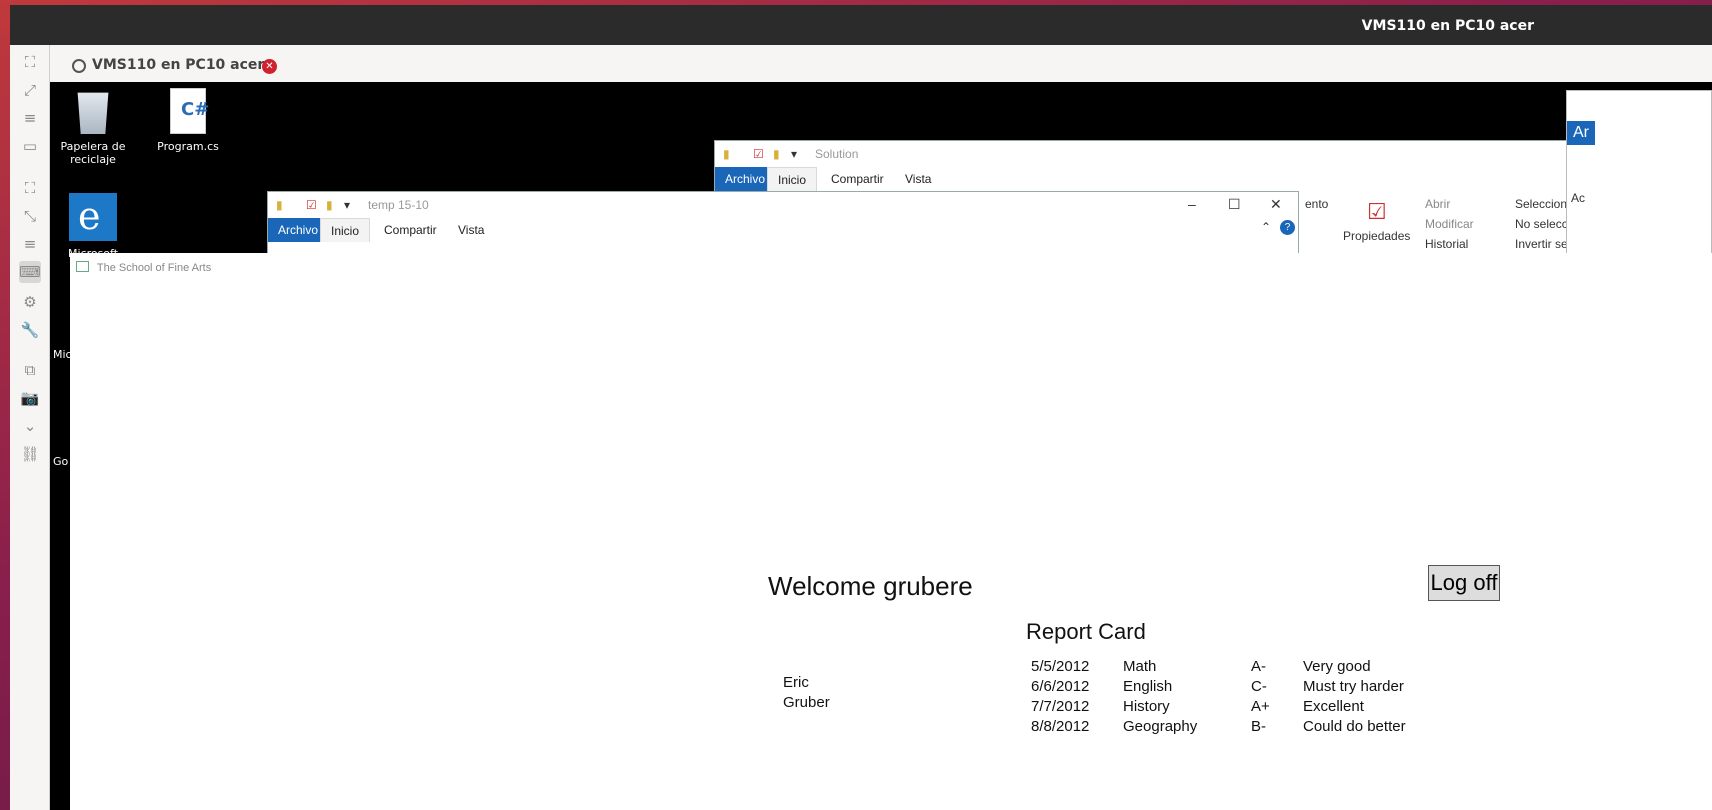 The width and height of the screenshot is (1712, 810). What do you see at coordinates (93, 113) in the screenshot?
I see `recycle-bin-icon` at bounding box center [93, 113].